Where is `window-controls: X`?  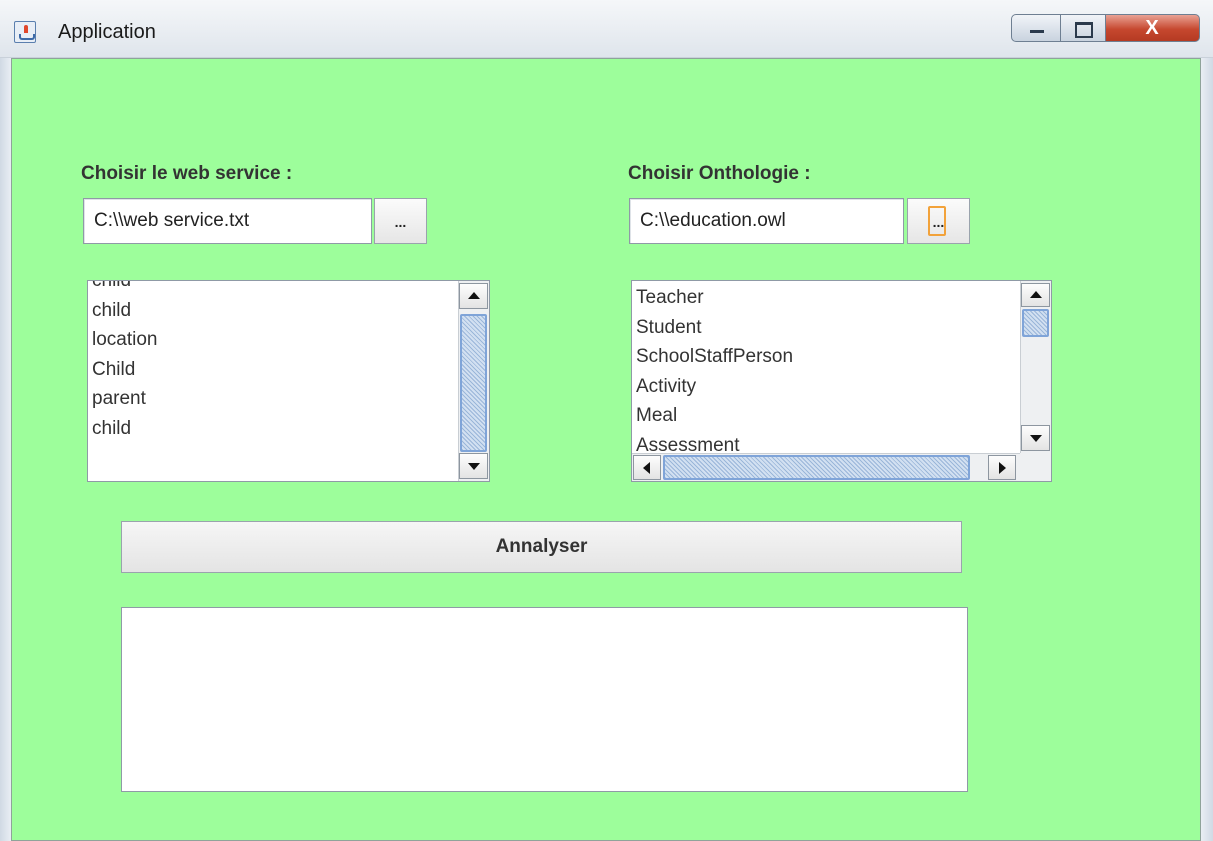 window-controls: X is located at coordinates (1105, 28).